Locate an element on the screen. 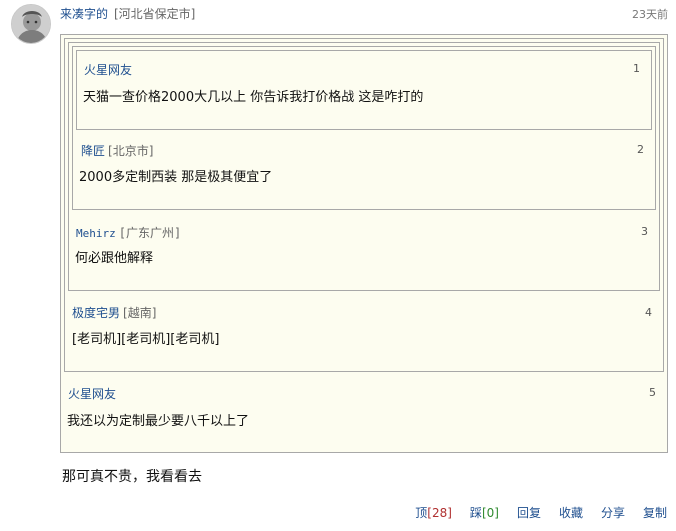 This screenshot has width=676, height=531. quote-5-username: 火星网友 is located at coordinates (92, 393).